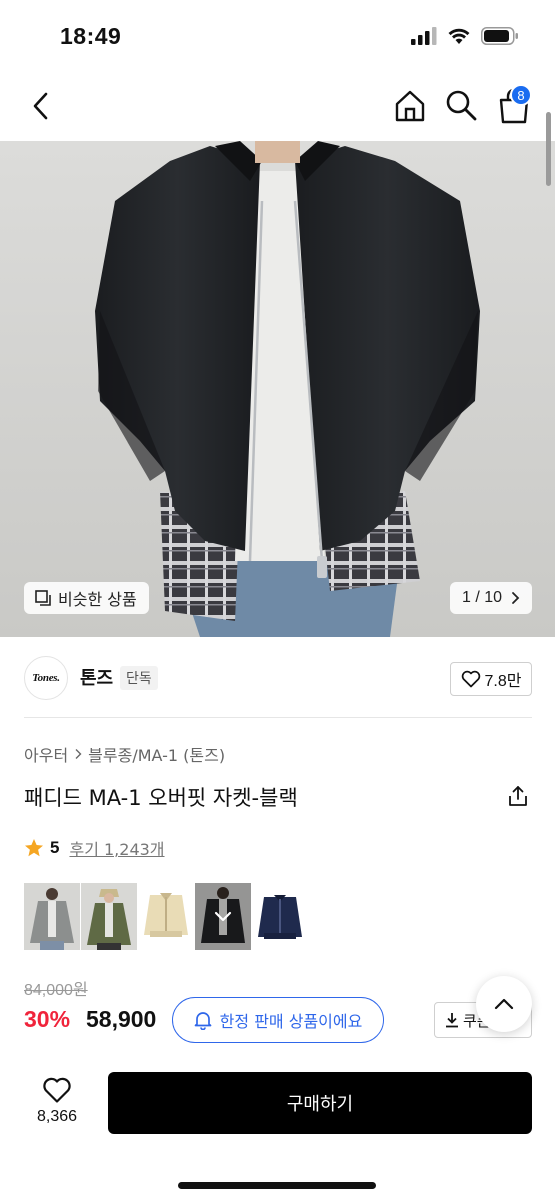 This screenshot has height=1200, width=555. Describe the element at coordinates (280, 916) in the screenshot. I see `variant-thumb-navy` at that location.